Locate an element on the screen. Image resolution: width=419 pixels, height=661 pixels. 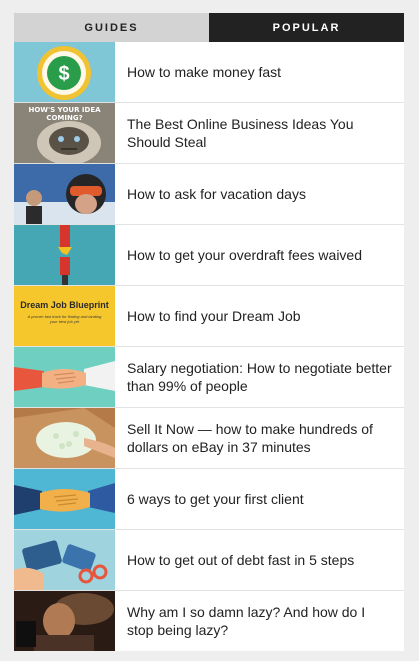
list-item: 6 ways to get your first client is located at coordinates (209, 499).